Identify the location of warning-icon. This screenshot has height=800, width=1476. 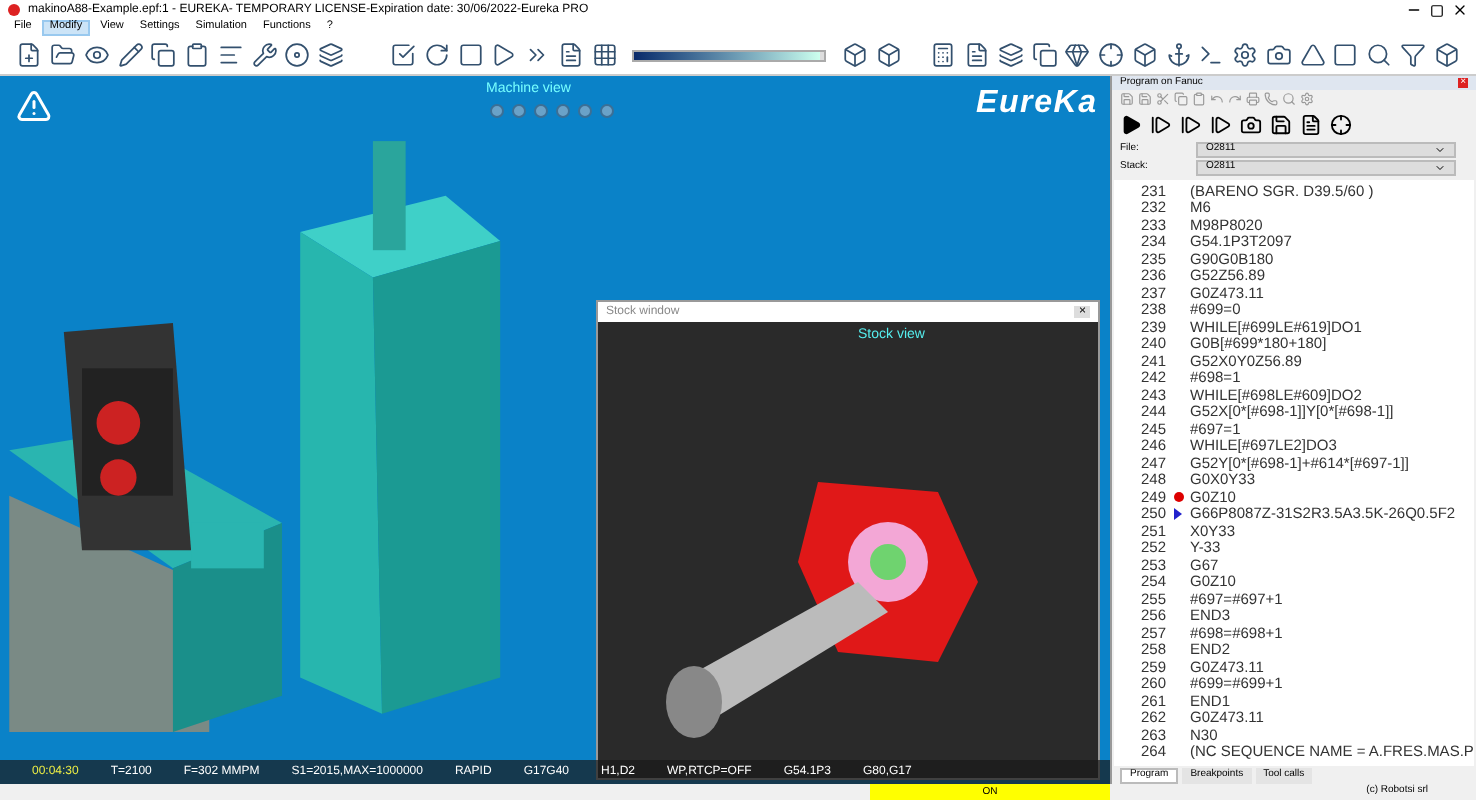
(34, 106).